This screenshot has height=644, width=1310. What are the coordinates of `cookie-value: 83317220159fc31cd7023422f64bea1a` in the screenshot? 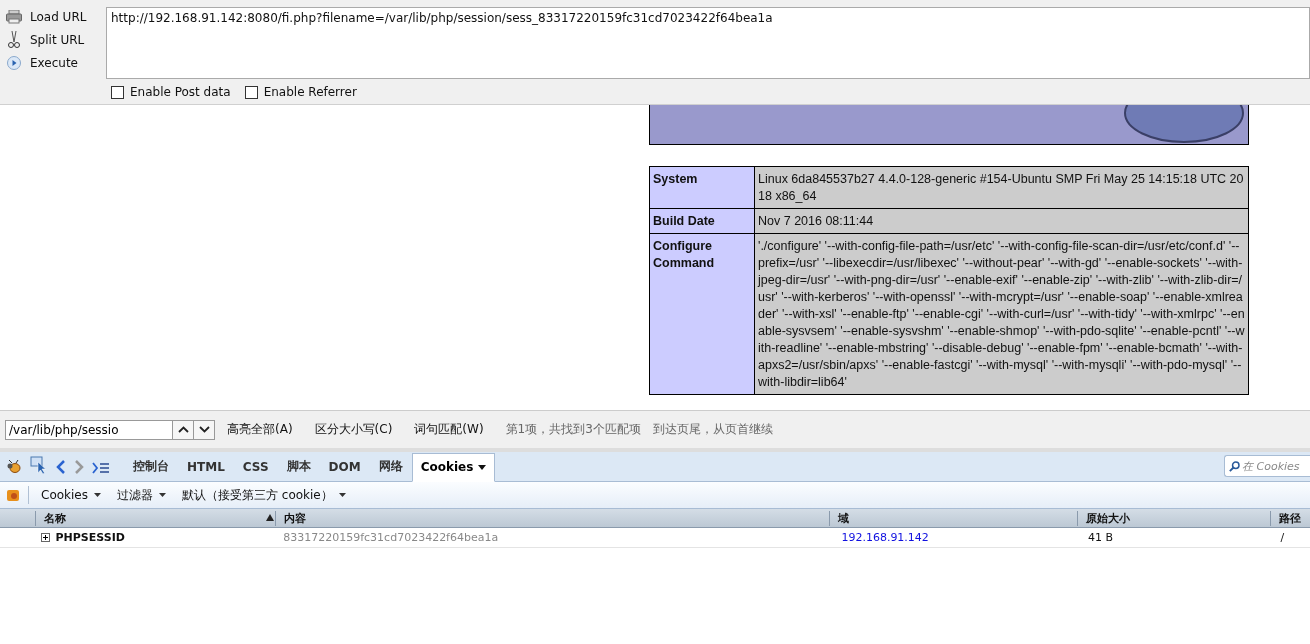 It's located at (391, 537).